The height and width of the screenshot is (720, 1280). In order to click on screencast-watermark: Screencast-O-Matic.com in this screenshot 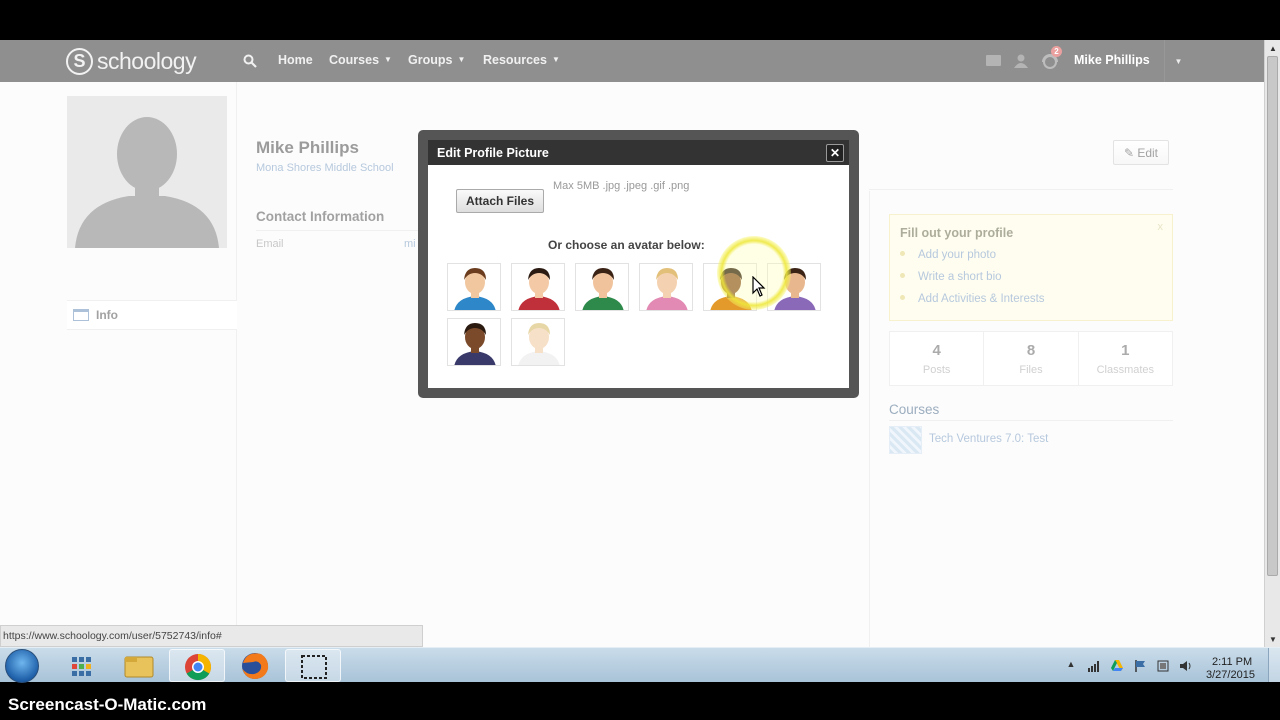, I will do `click(107, 704)`.